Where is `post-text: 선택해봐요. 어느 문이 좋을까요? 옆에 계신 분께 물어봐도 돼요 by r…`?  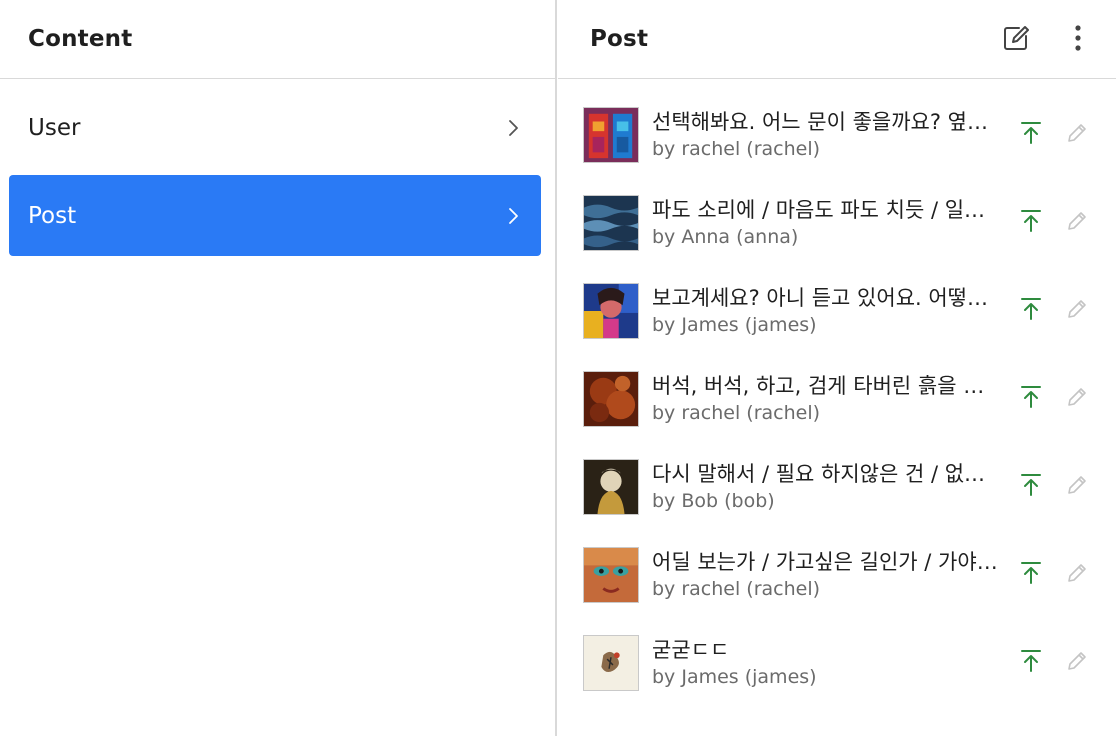
post-text: 선택해봐요. 어느 문이 좋을까요? 옆에 계신 분께 물어봐도 돼요 by r… is located at coordinates (827, 135).